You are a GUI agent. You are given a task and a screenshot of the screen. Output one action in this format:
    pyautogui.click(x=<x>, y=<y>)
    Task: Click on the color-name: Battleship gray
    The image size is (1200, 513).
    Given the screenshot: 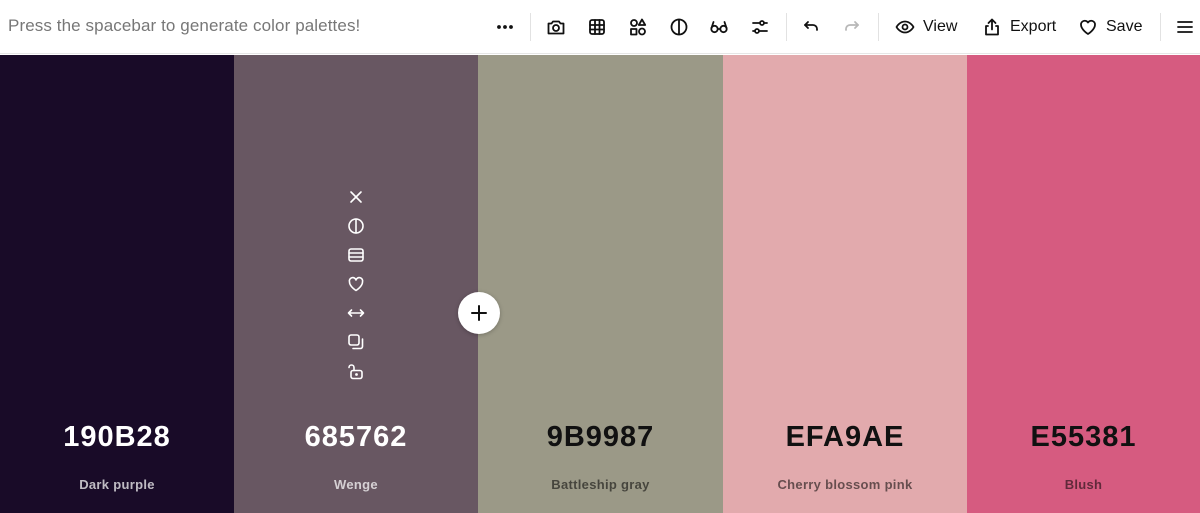 What is the action you would take?
    pyautogui.click(x=600, y=484)
    